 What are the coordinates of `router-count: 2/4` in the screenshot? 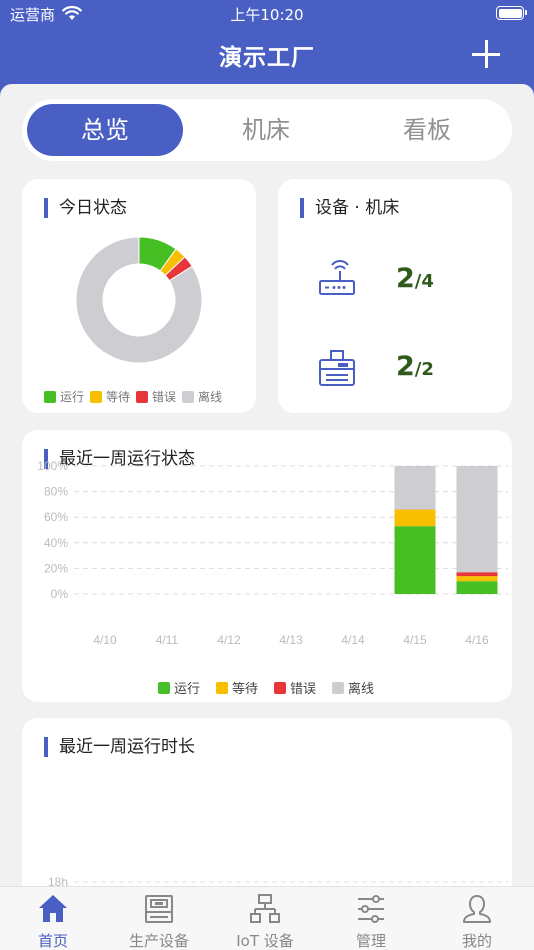 It's located at (415, 278).